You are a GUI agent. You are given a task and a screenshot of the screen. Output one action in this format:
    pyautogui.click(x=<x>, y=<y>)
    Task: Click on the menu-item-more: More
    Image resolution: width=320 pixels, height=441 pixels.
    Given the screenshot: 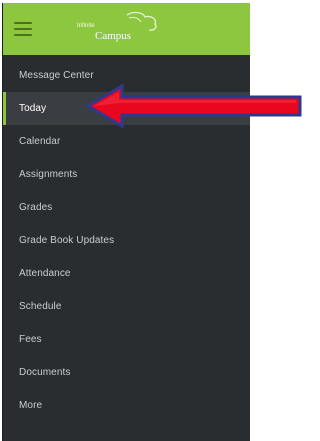 What is the action you would take?
    pyautogui.click(x=126, y=405)
    